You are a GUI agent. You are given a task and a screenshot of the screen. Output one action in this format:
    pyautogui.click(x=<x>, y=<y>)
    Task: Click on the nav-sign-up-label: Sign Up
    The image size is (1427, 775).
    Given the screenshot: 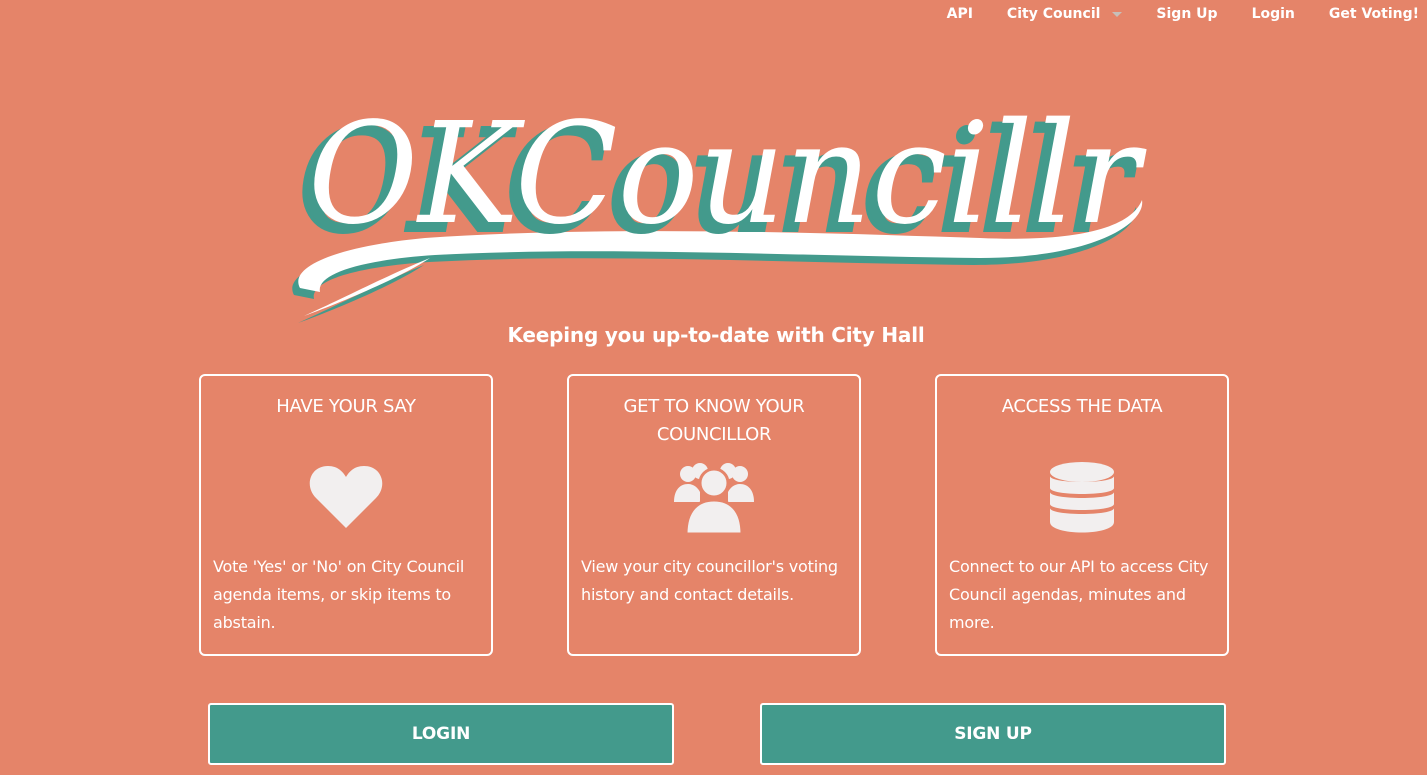 What is the action you would take?
    pyautogui.click(x=1187, y=14)
    